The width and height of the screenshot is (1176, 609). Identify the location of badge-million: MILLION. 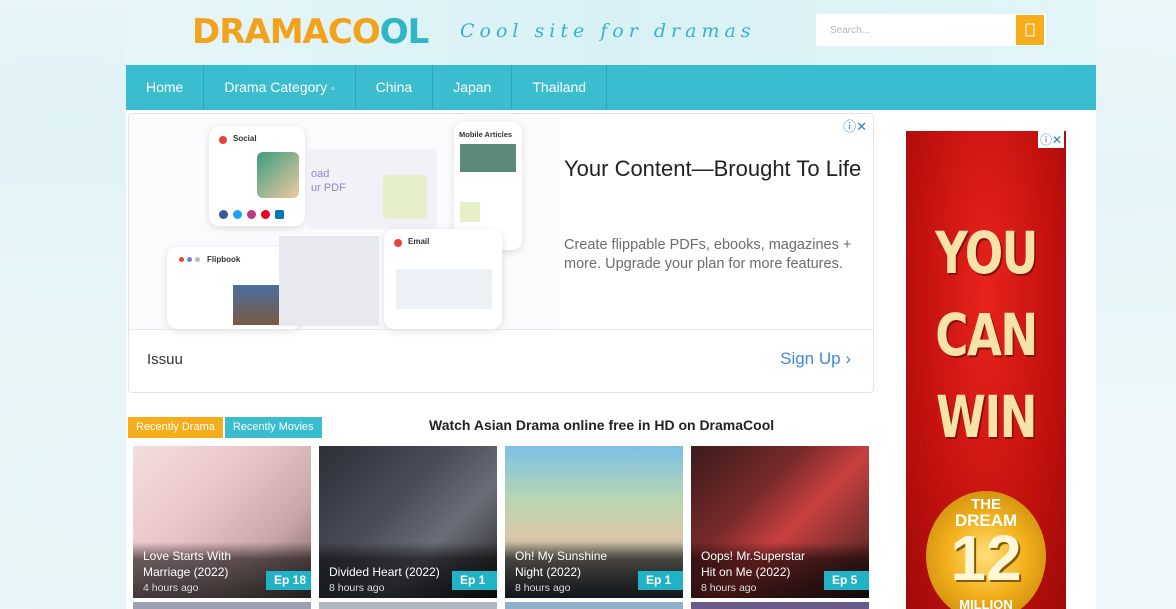
(986, 603).